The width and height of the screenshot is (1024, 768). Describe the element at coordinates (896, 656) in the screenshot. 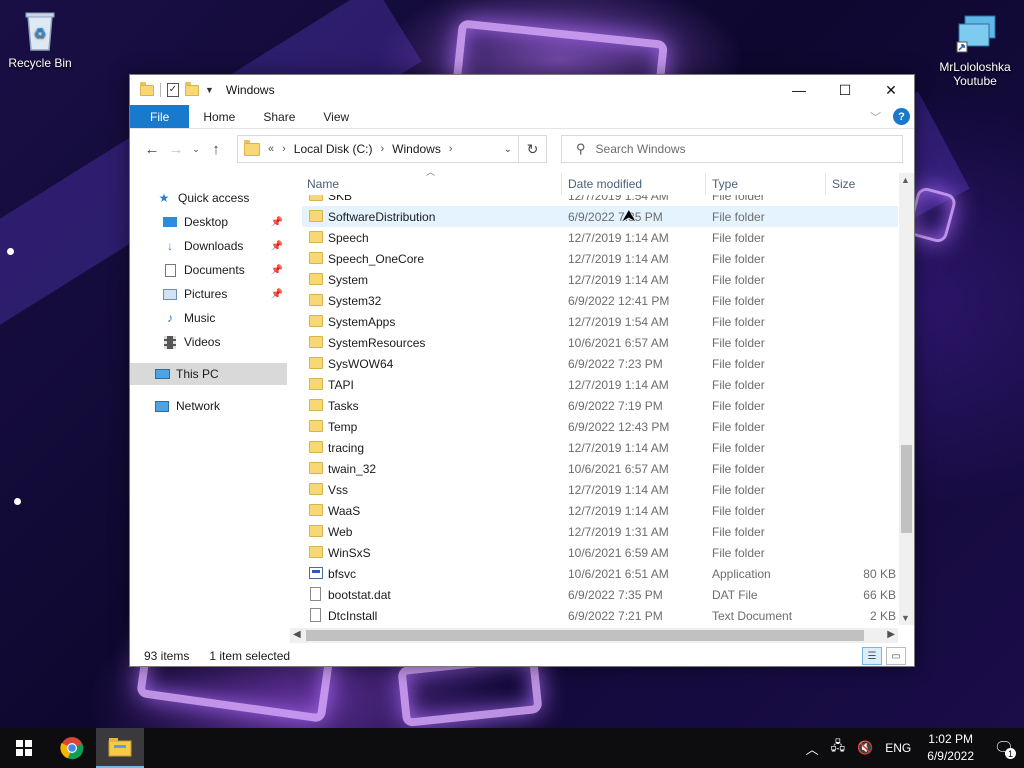

I see `large-icons-view-button: ▭` at that location.